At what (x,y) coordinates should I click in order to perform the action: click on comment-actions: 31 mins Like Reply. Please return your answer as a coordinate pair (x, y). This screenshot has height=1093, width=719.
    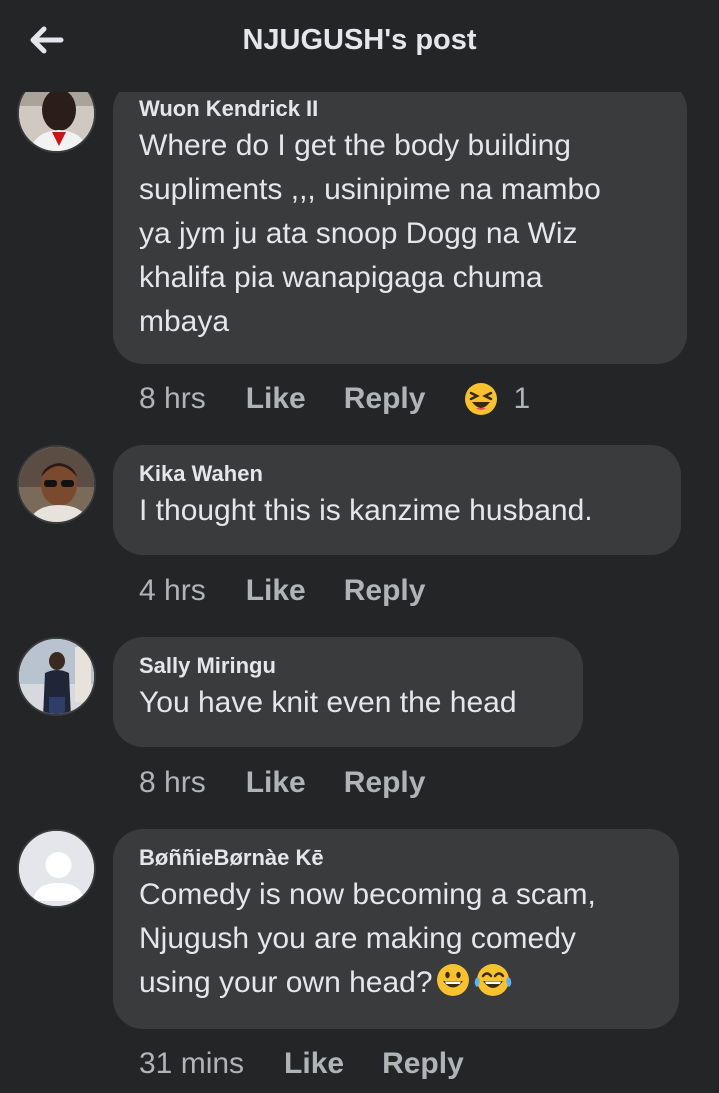
    Looking at the image, I should click on (320, 1064).